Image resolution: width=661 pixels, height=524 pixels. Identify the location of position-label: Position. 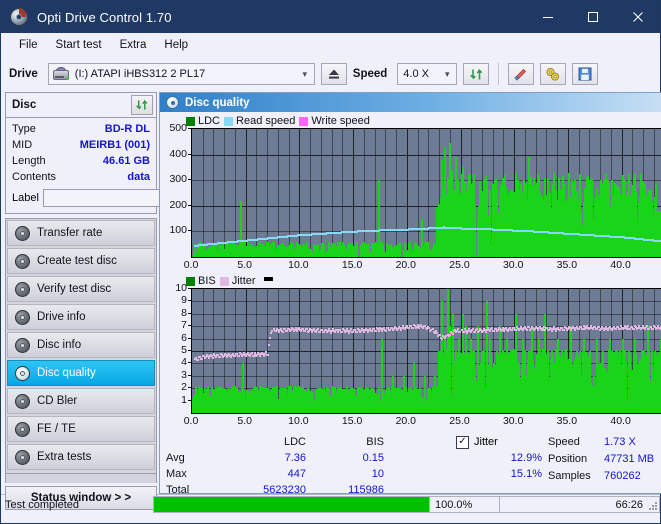
(568, 459).